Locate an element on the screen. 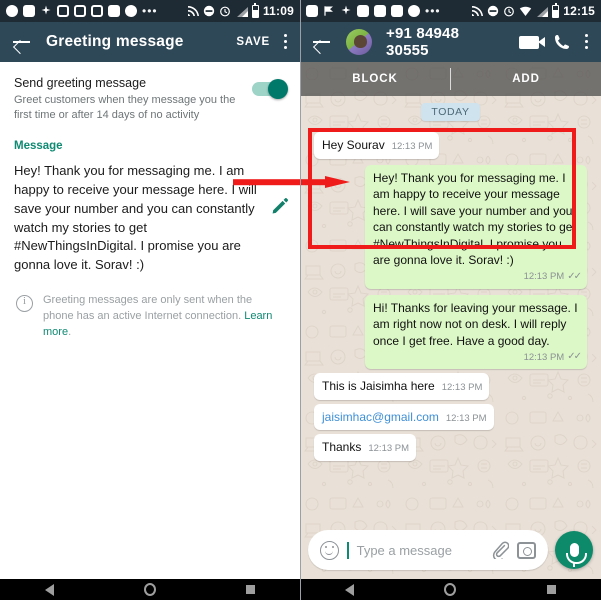 Image resolution: width=601 pixels, height=600 pixels. contact-phone-number: +91 84948 30555 is located at coordinates (445, 42).